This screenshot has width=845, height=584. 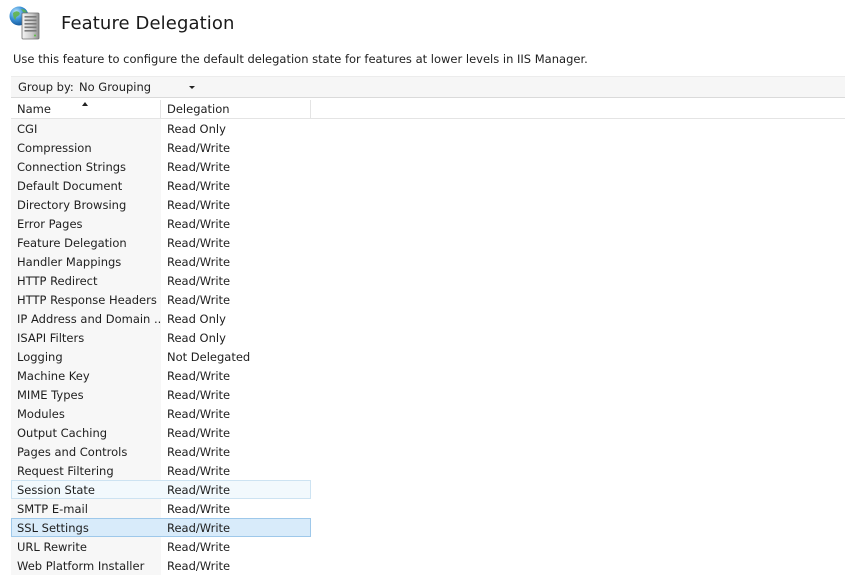 I want to click on column-header-delegation: Delegation, so click(x=236, y=109).